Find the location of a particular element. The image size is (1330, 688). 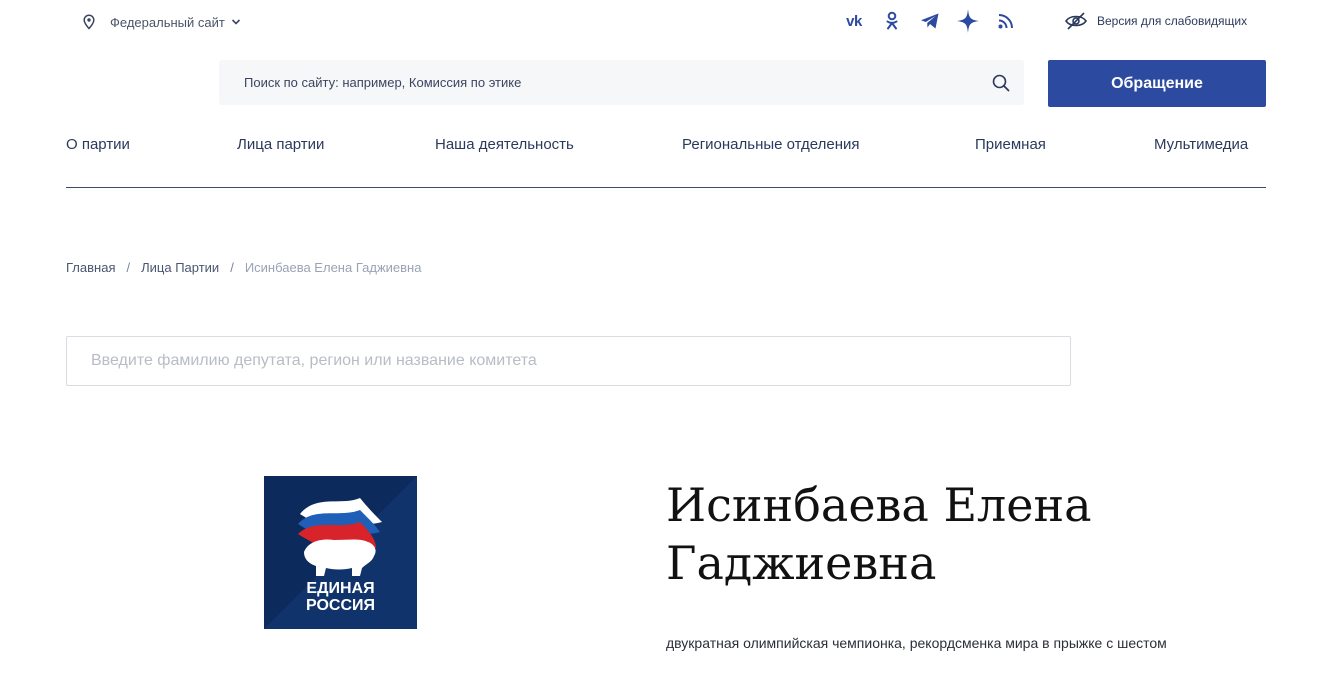

party-logo-image: ЕДИНАЯ РОССИЯ is located at coordinates (340, 552).